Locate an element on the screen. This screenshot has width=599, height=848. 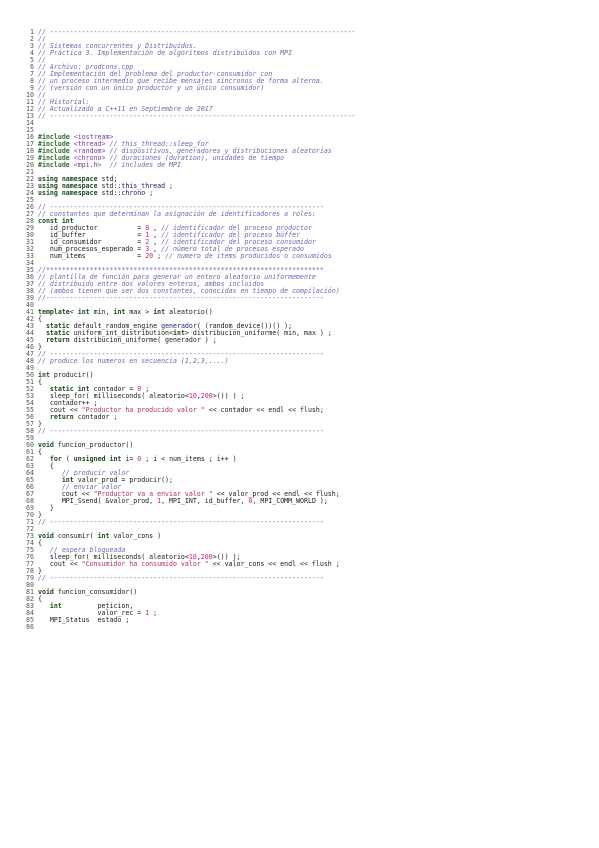
code-token: , MPI_COMM_WORLD ); is located at coordinates (290, 501).